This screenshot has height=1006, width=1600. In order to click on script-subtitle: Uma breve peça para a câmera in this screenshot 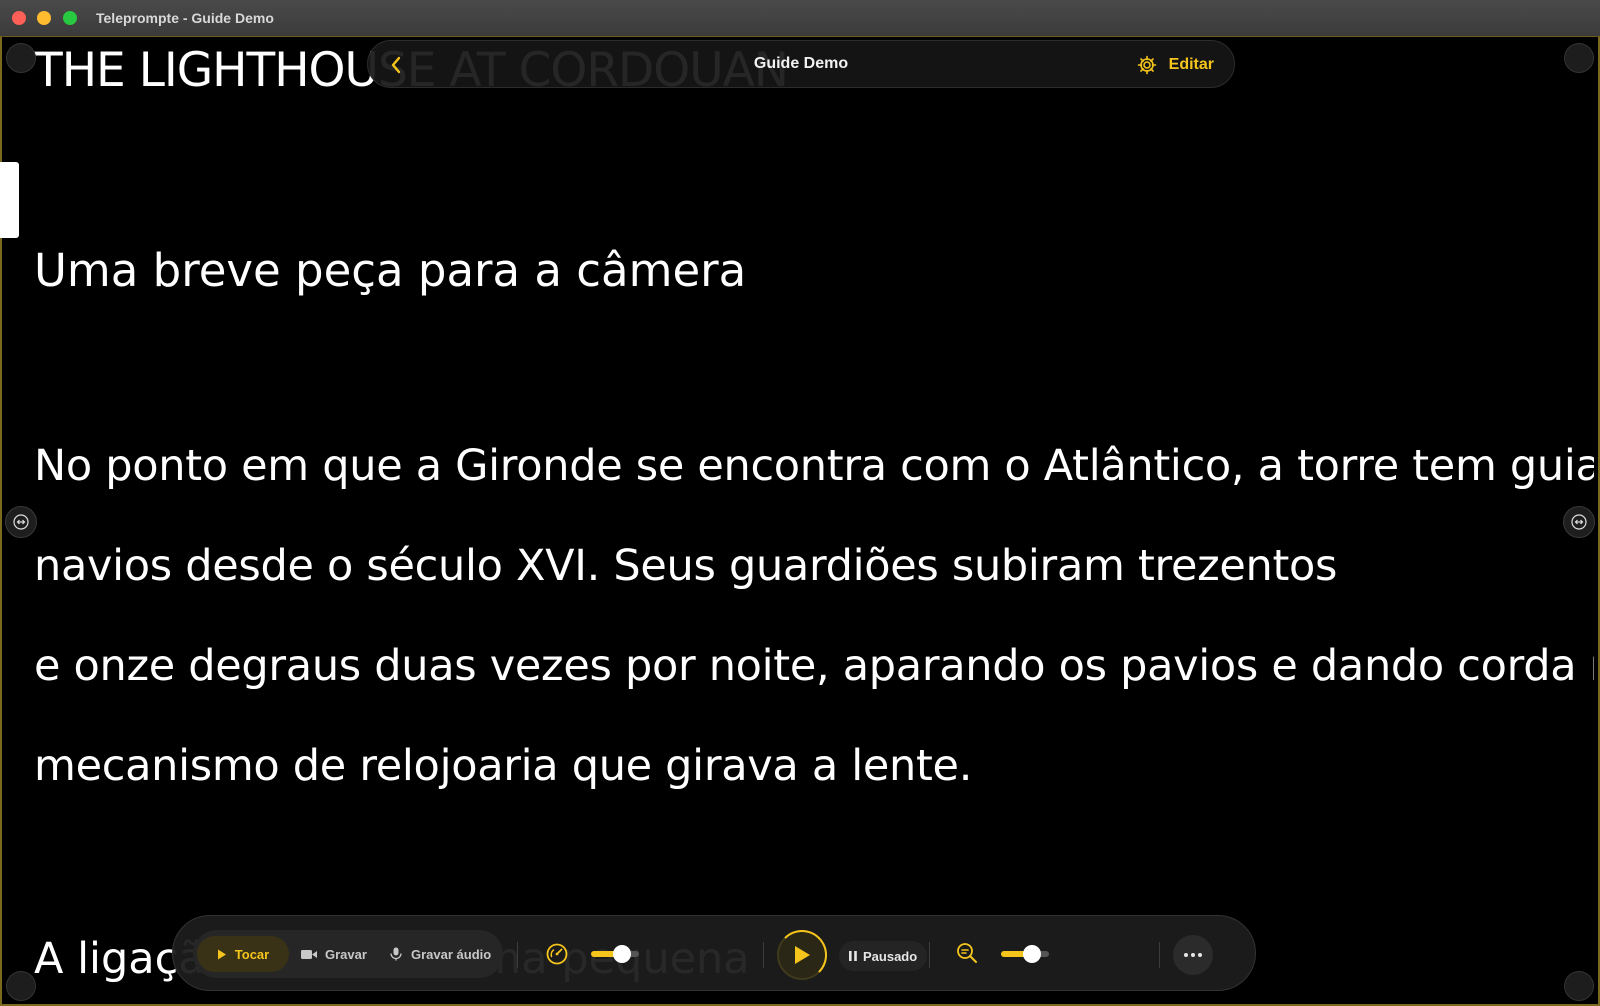, I will do `click(390, 270)`.